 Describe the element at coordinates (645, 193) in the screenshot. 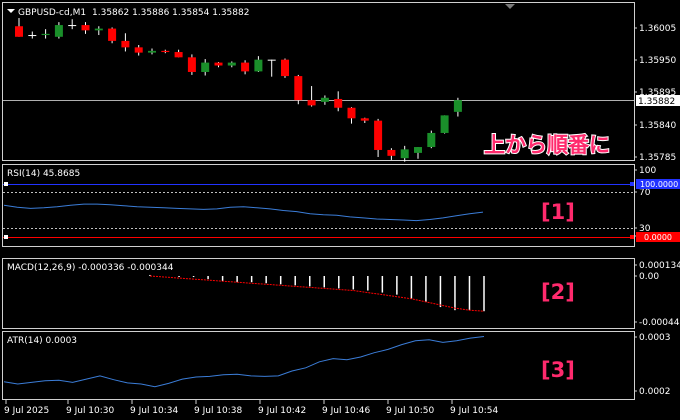

I see `rsi-tick-label: 70` at that location.